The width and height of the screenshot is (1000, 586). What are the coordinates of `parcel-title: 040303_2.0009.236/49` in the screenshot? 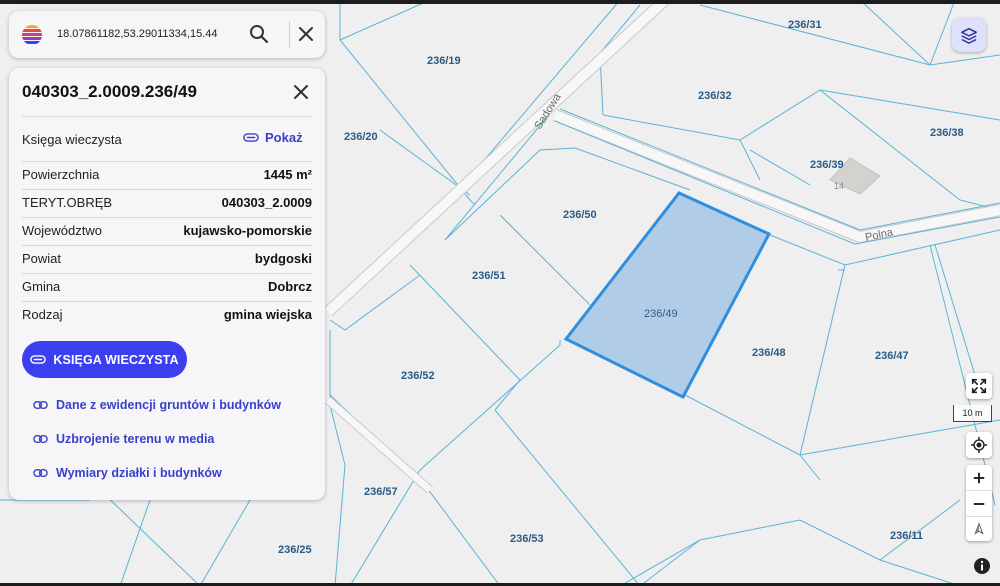 It's located at (109, 91).